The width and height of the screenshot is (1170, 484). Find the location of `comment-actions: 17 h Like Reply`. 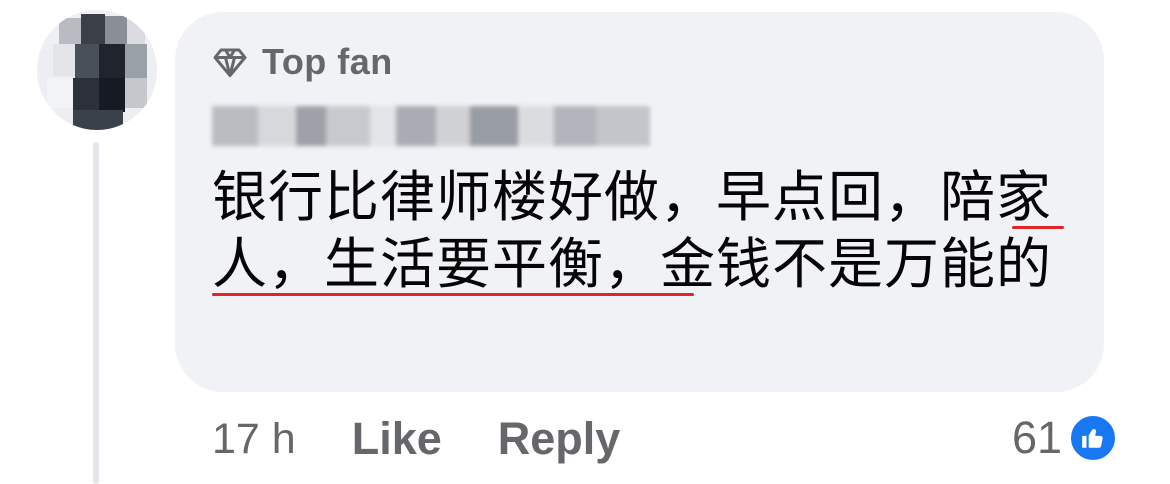

comment-actions: 17 h Like Reply is located at coordinates (444, 439).